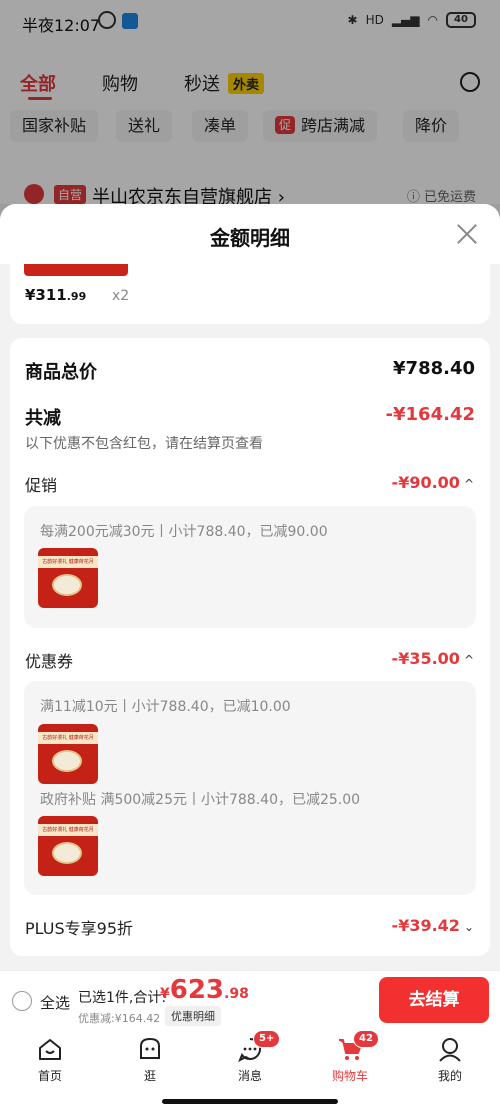 The image size is (500, 1111). Describe the element at coordinates (55, 1002) in the screenshot. I see `select-all-label: 全选` at that location.